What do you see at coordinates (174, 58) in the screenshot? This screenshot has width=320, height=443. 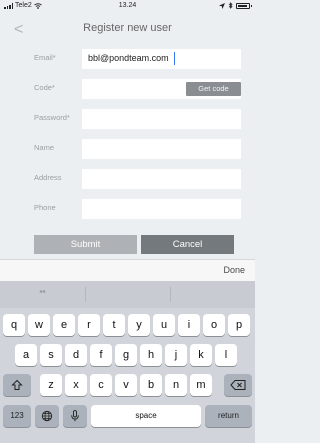 I see `text-caret` at bounding box center [174, 58].